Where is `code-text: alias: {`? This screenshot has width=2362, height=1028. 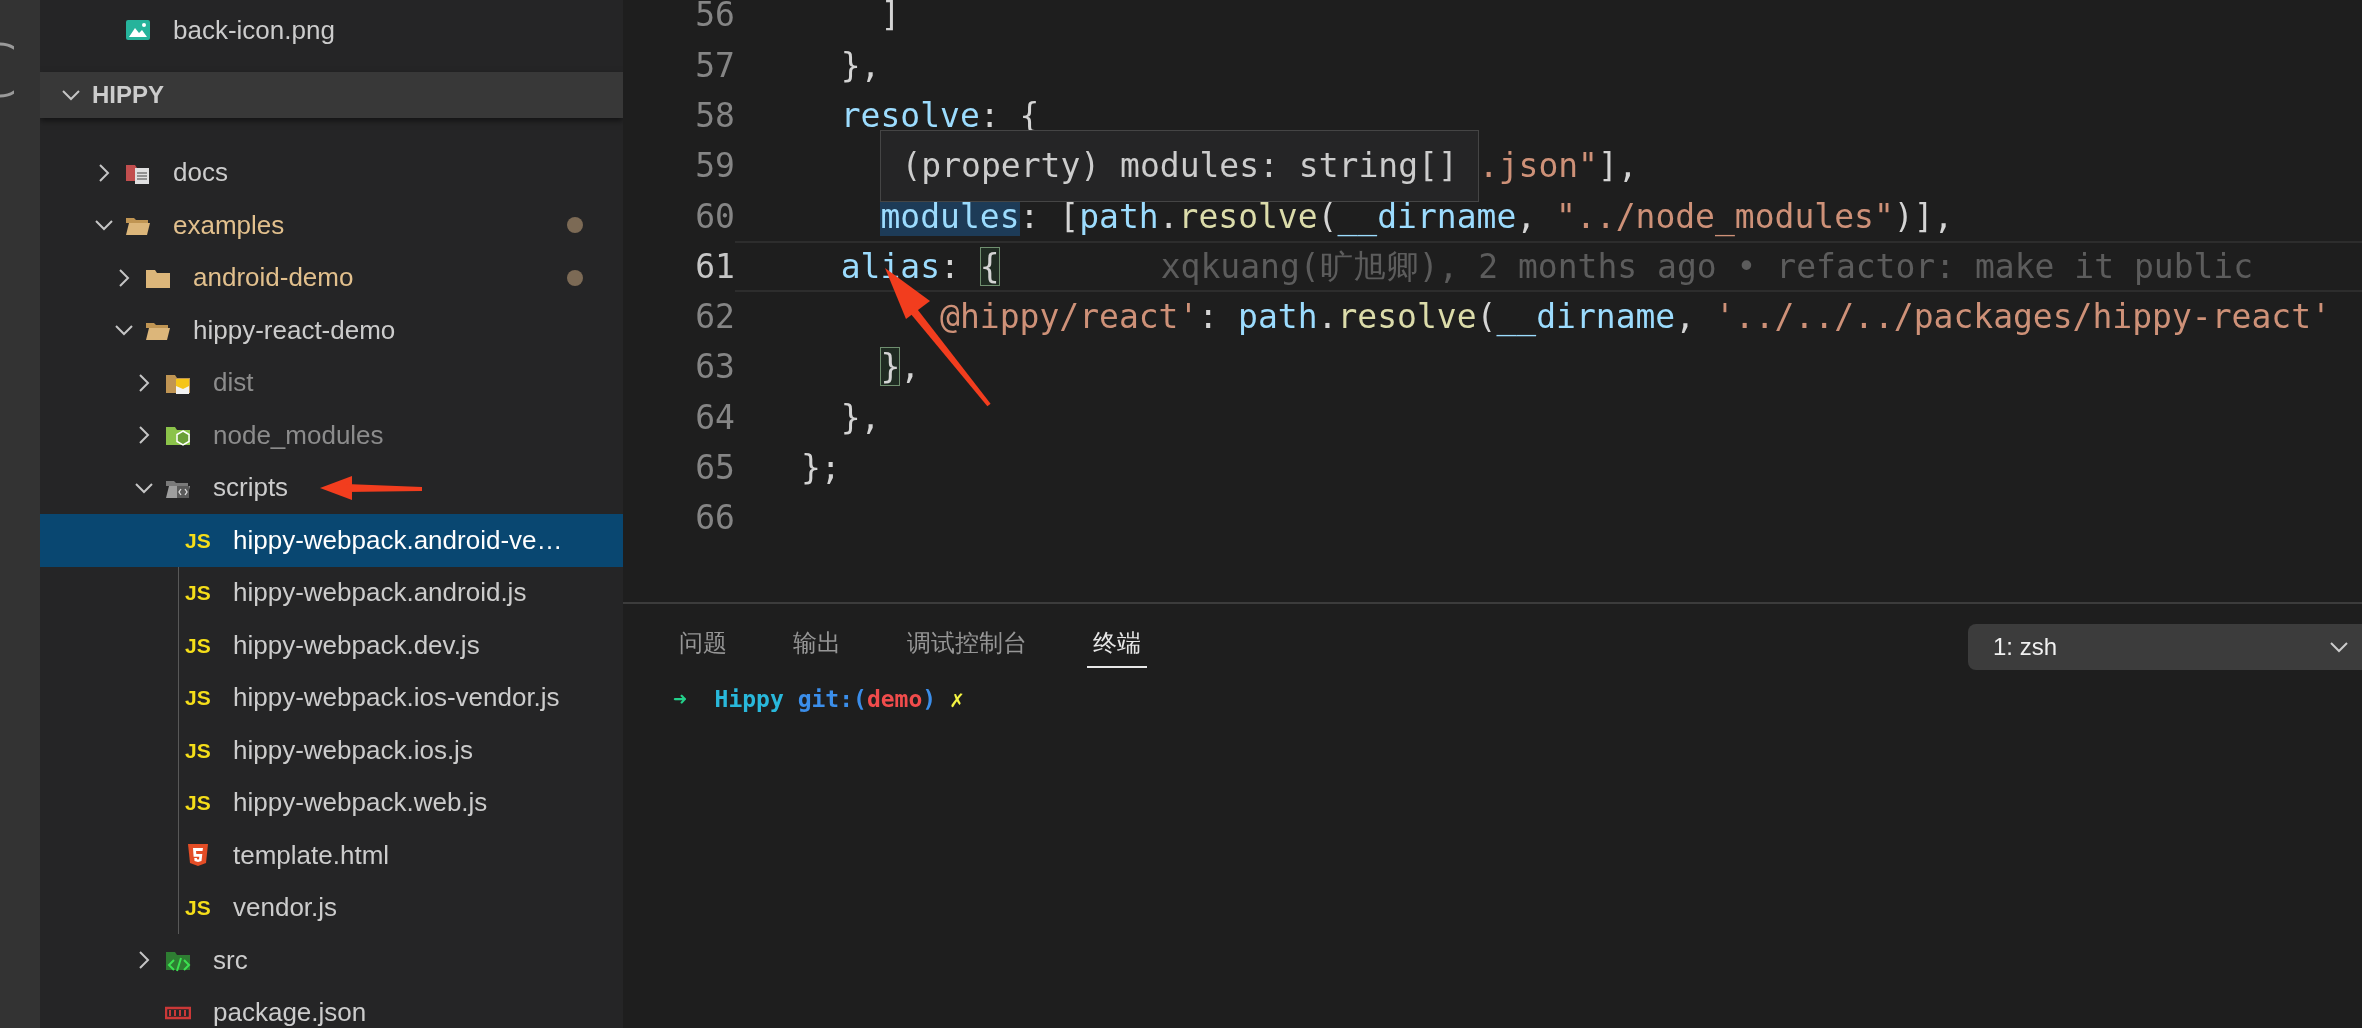
code-text: alias: { is located at coordinates (920, 266).